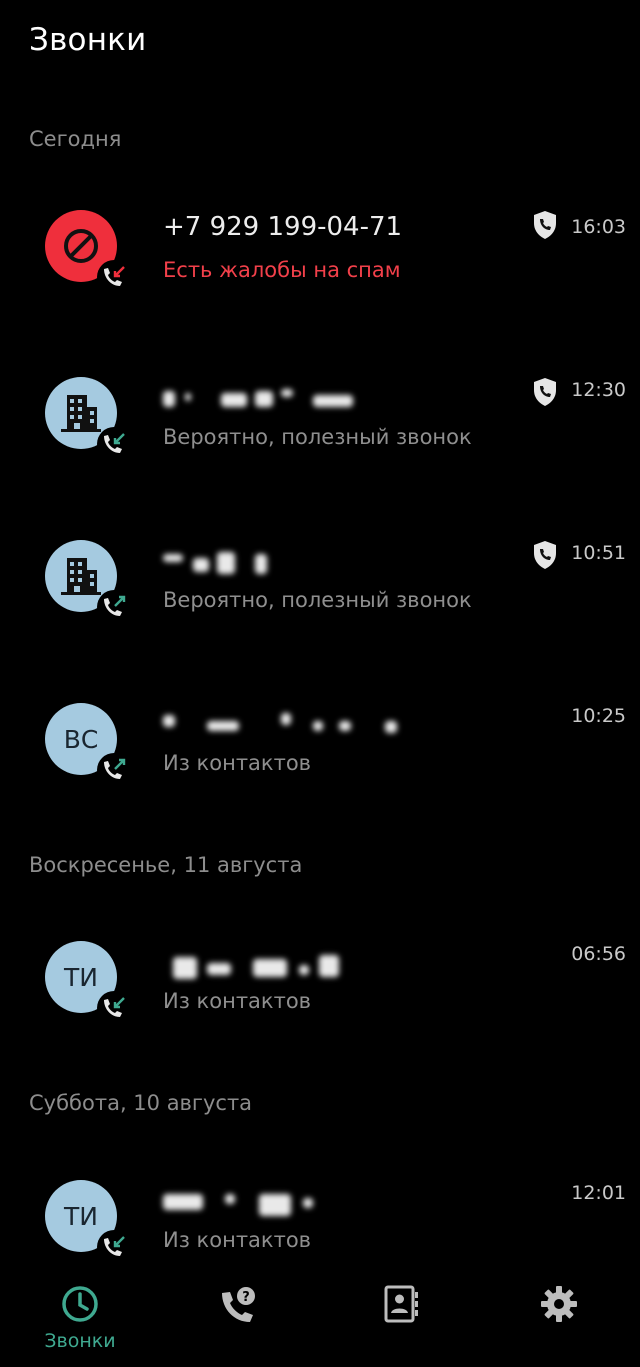 The width and height of the screenshot is (640, 1367). Describe the element at coordinates (598, 1193) in the screenshot. I see `call-time: 12:01` at that location.